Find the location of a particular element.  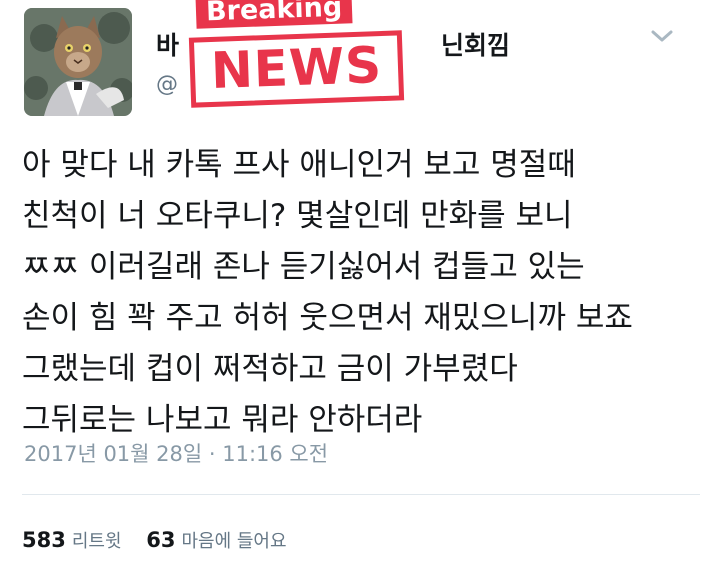

cat-avatar-image is located at coordinates (78, 62).